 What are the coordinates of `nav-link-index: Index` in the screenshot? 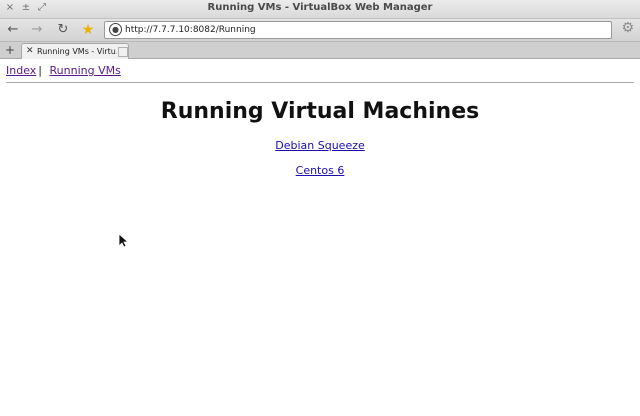 It's located at (21, 70).